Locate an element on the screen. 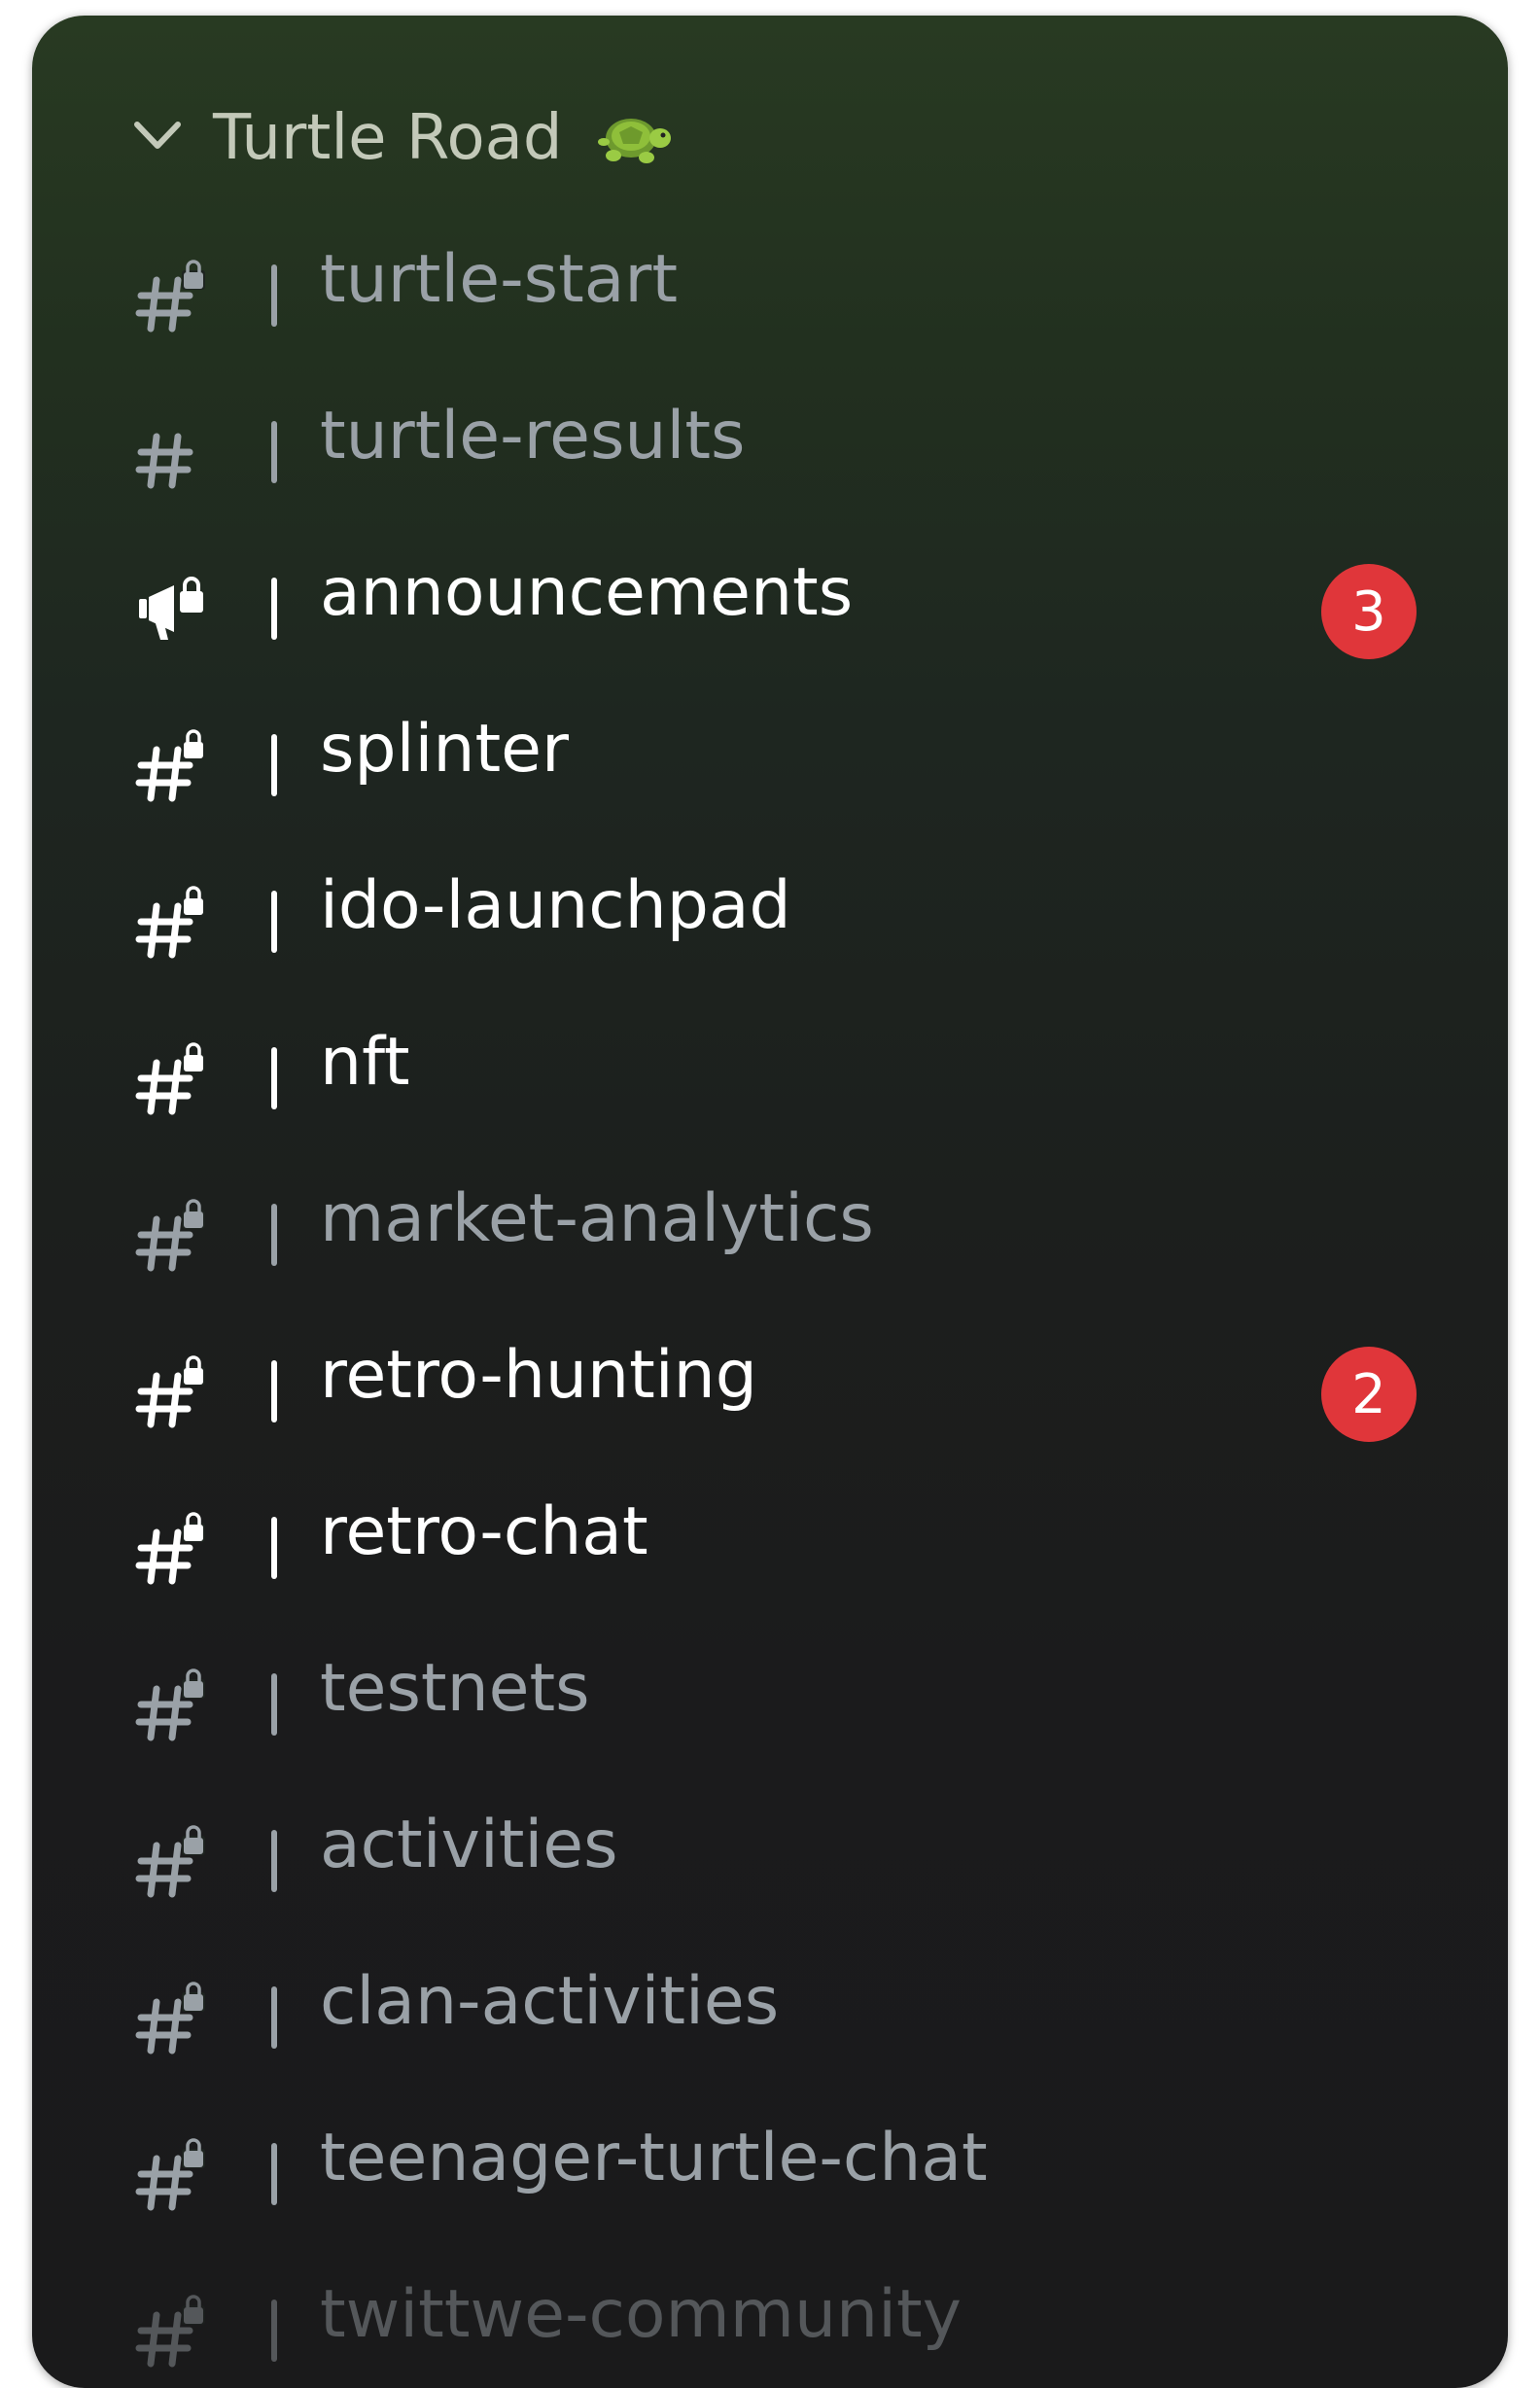 This screenshot has height=2388, width=1540. channel-item-ido-launchpad: ido-launchpad is located at coordinates (770, 916).